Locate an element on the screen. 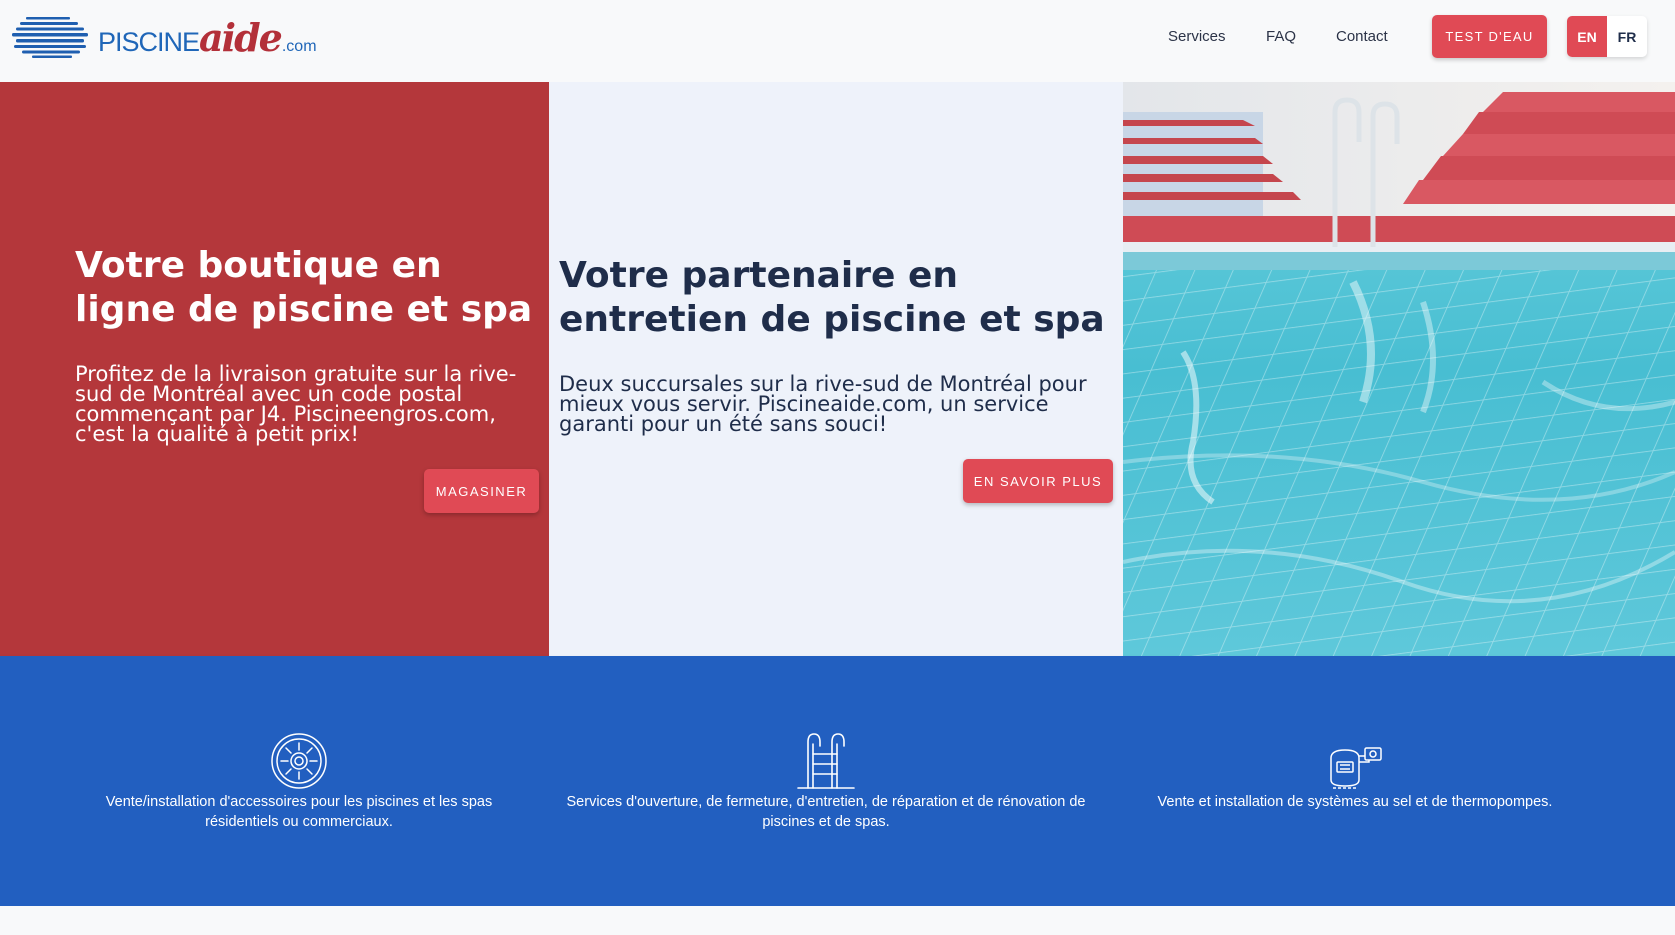 The width and height of the screenshot is (1675, 935). language-switcher: EN FR is located at coordinates (1607, 36).